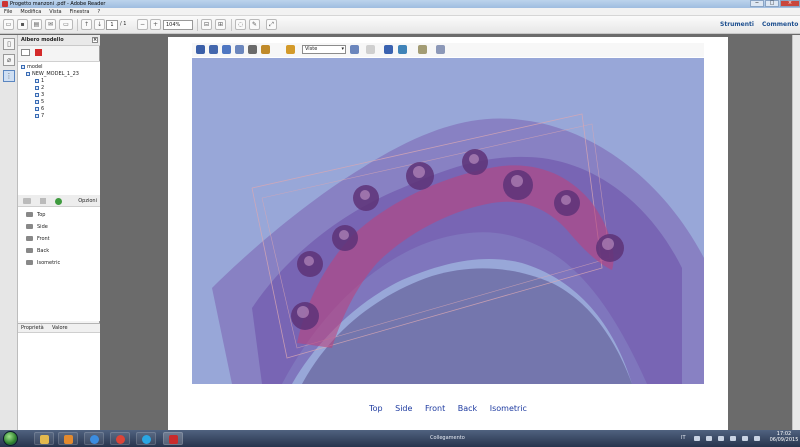 Image resolution: width=800 pixels, height=447 pixels. What do you see at coordinates (39, 116) in the screenshot?
I see `tree-node-child: 7` at bounding box center [39, 116].